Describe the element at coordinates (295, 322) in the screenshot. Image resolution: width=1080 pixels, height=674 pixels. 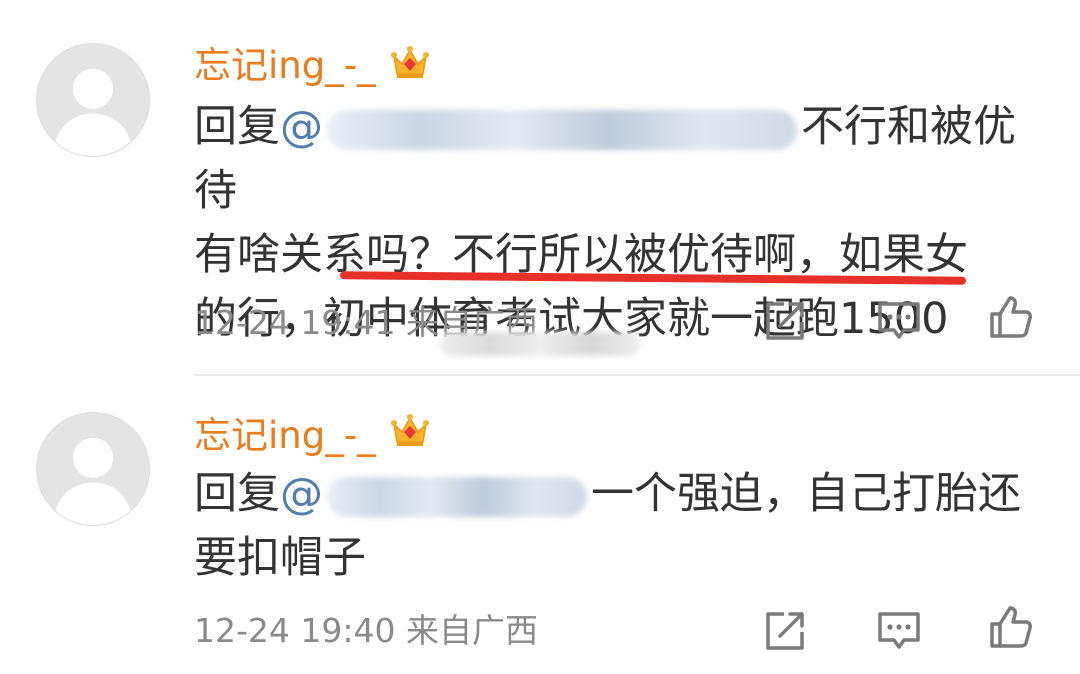
I see `timestamp: 12-24 19:41` at that location.